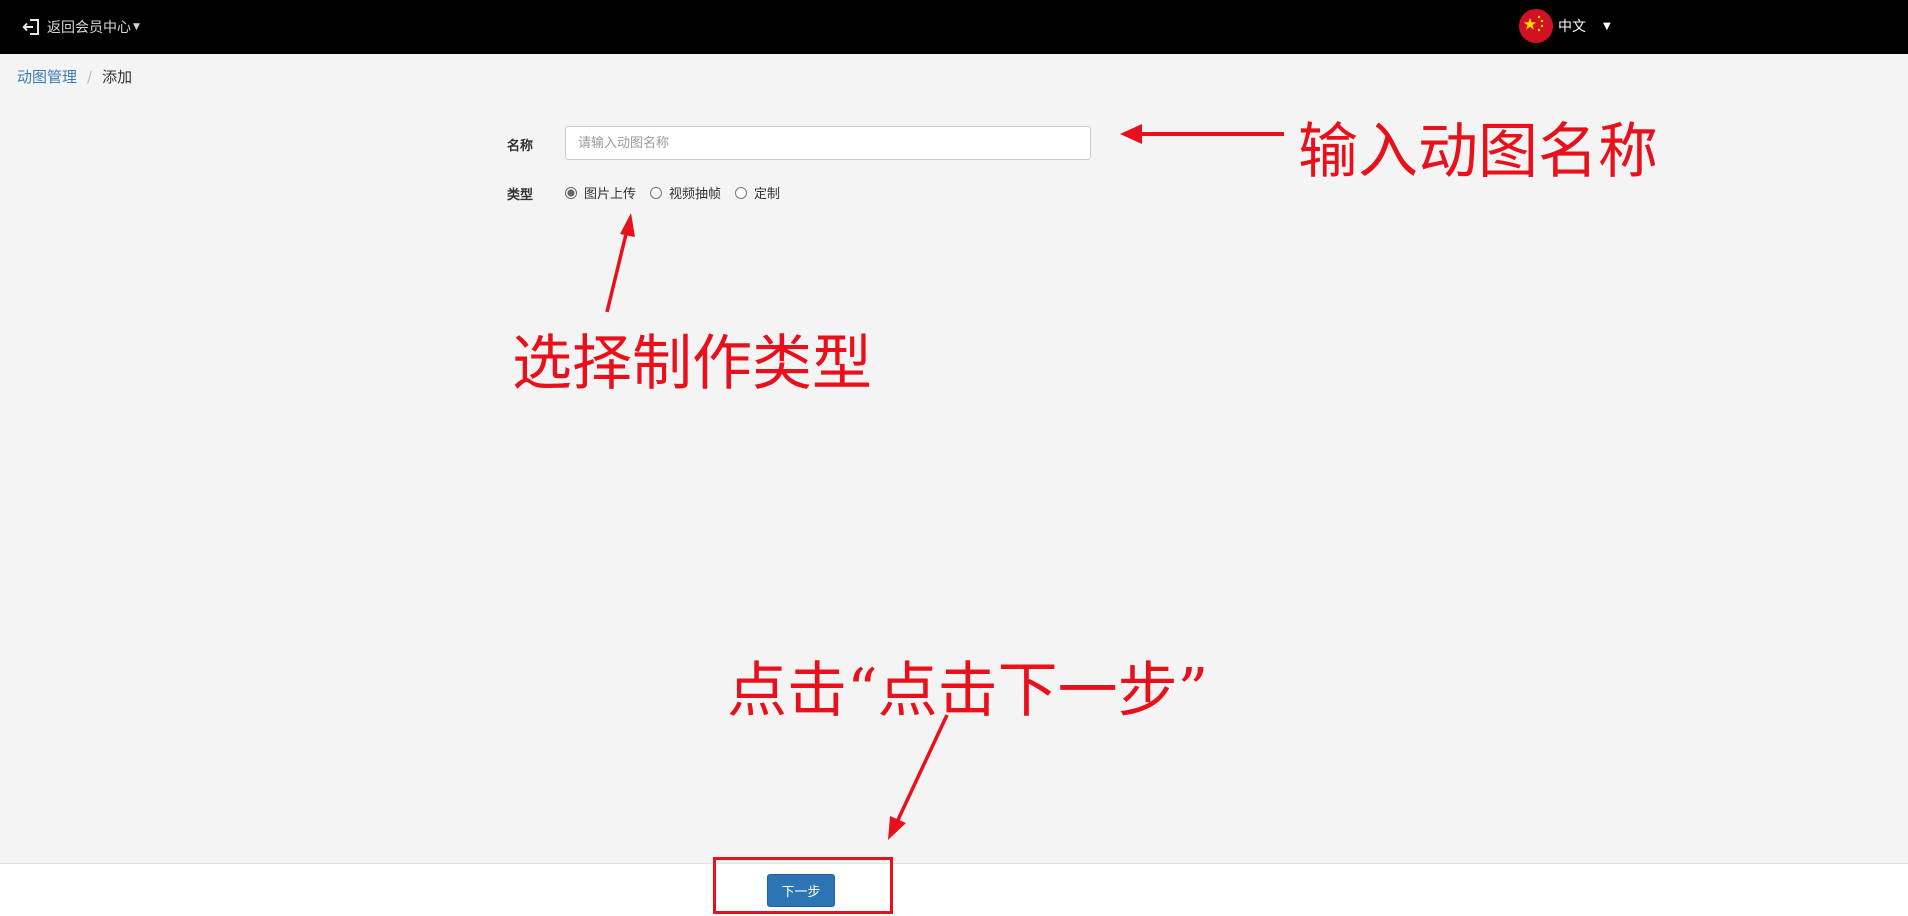 The height and width of the screenshot is (916, 1908). What do you see at coordinates (695, 194) in the screenshot?
I see `type-option-label: 视频抽帧` at bounding box center [695, 194].